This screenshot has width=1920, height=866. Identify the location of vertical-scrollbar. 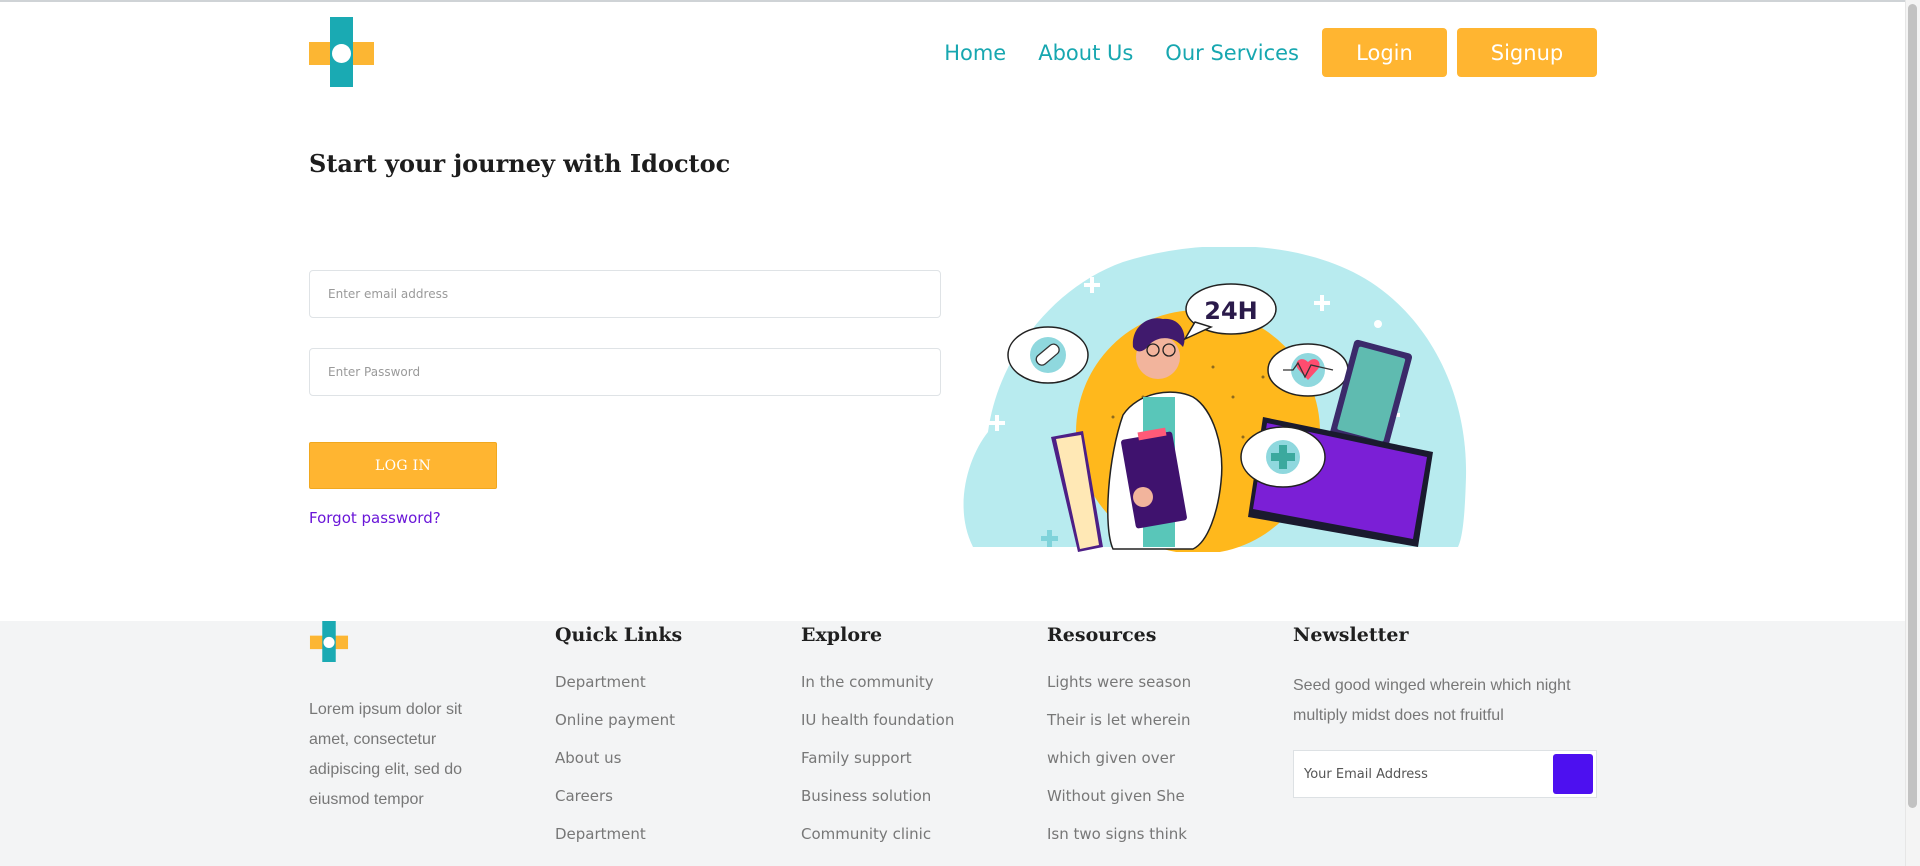
(1912, 433).